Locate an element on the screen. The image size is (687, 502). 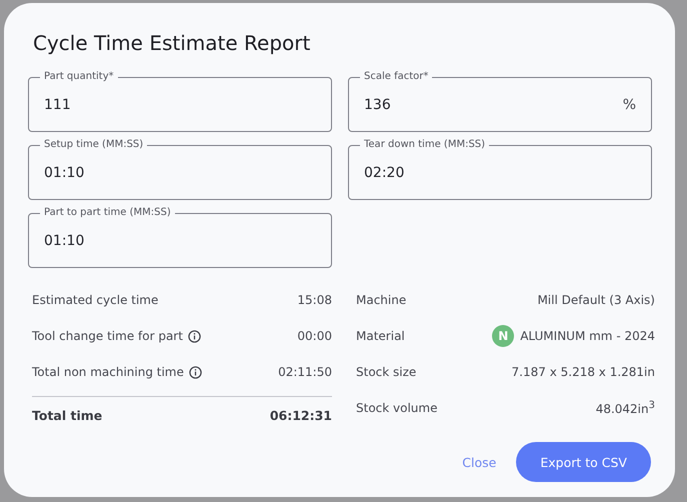
text-field: Part to part time (MM:SS) 01:10 is located at coordinates (180, 237).